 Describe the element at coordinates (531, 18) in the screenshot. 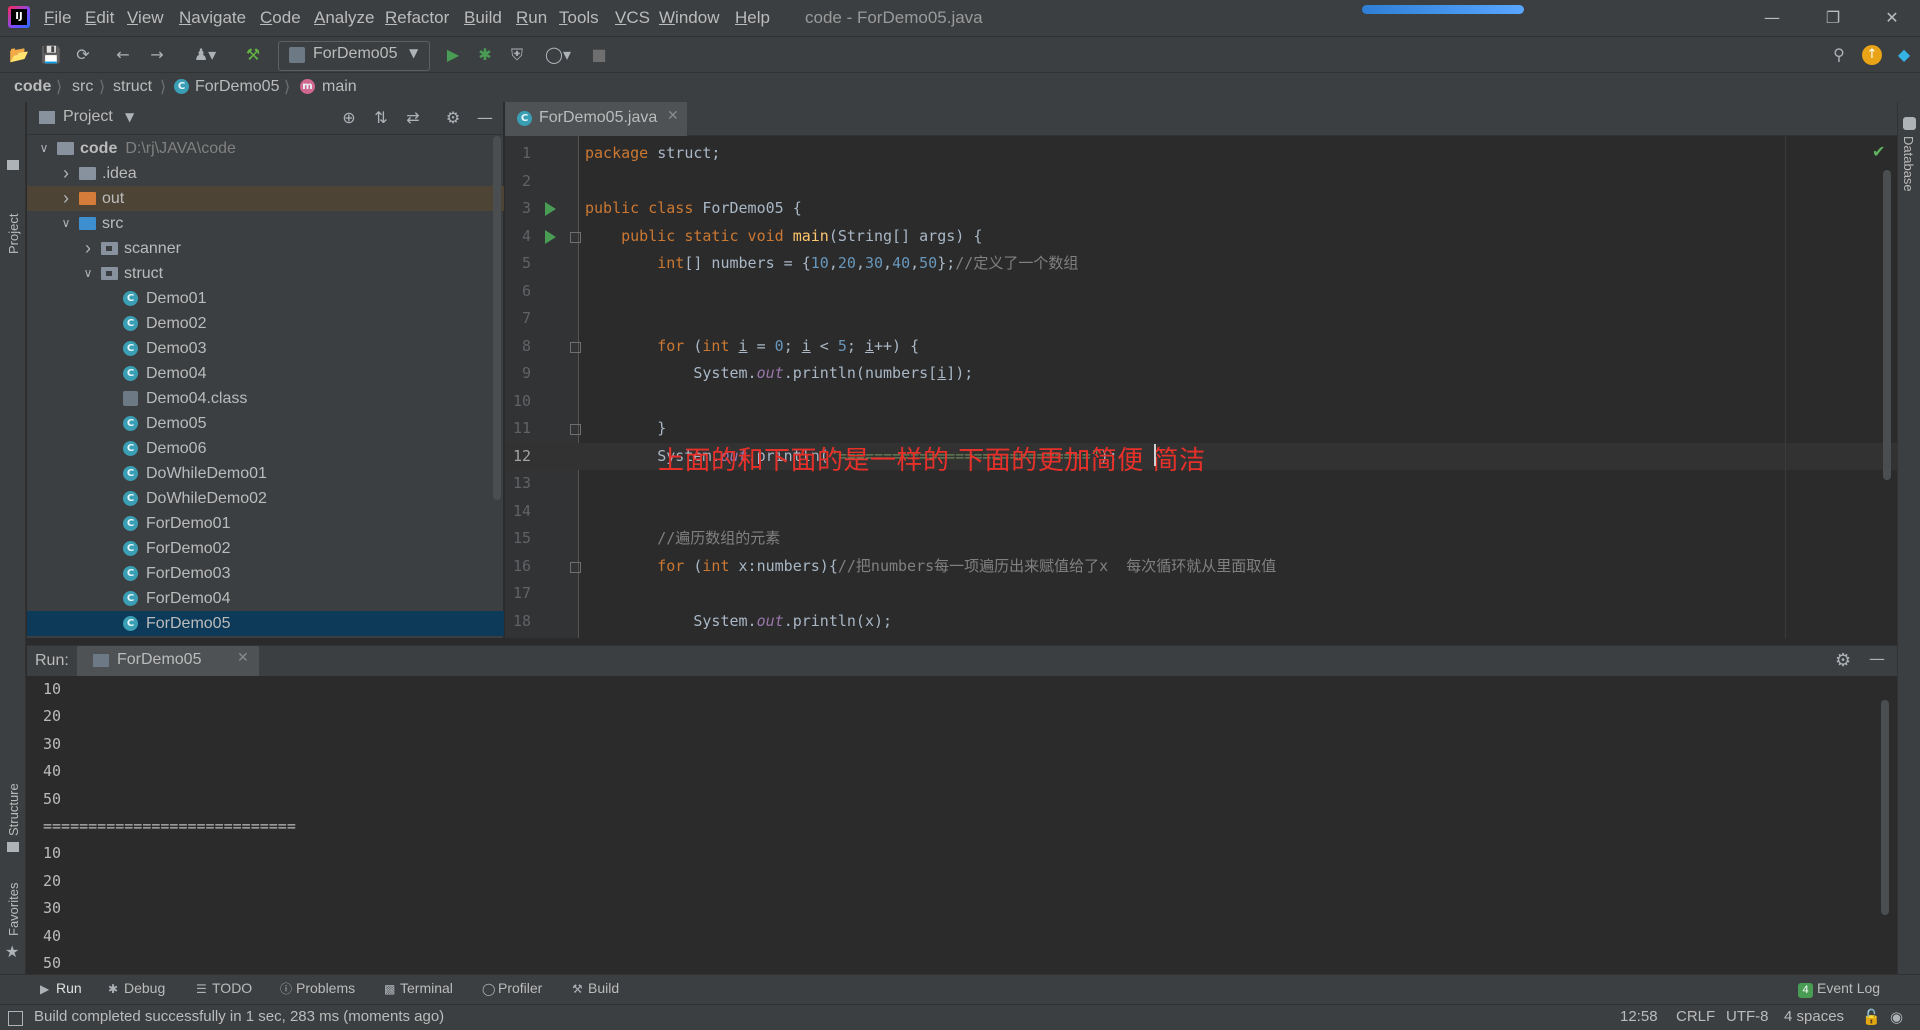

I see `menu-run: Run` at that location.